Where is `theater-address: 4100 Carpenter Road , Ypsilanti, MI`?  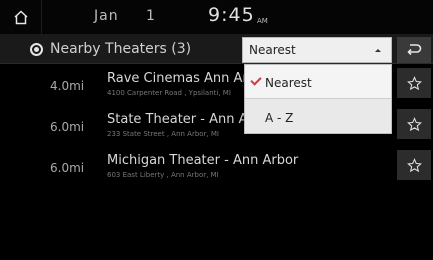
theater-address: 4100 Carpenter Road , Ypsilanti, MI is located at coordinates (169, 93).